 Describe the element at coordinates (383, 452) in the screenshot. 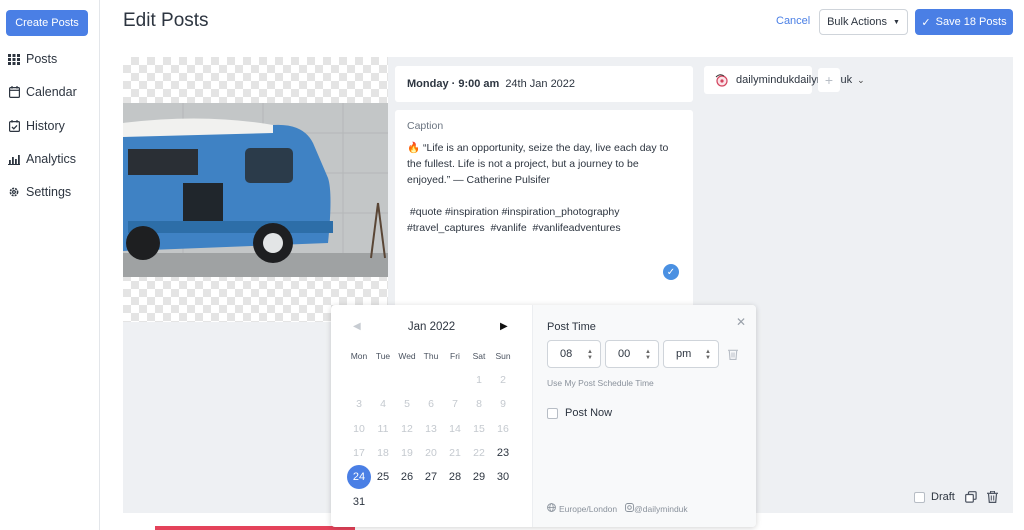

I see `calendar-day: 18` at that location.